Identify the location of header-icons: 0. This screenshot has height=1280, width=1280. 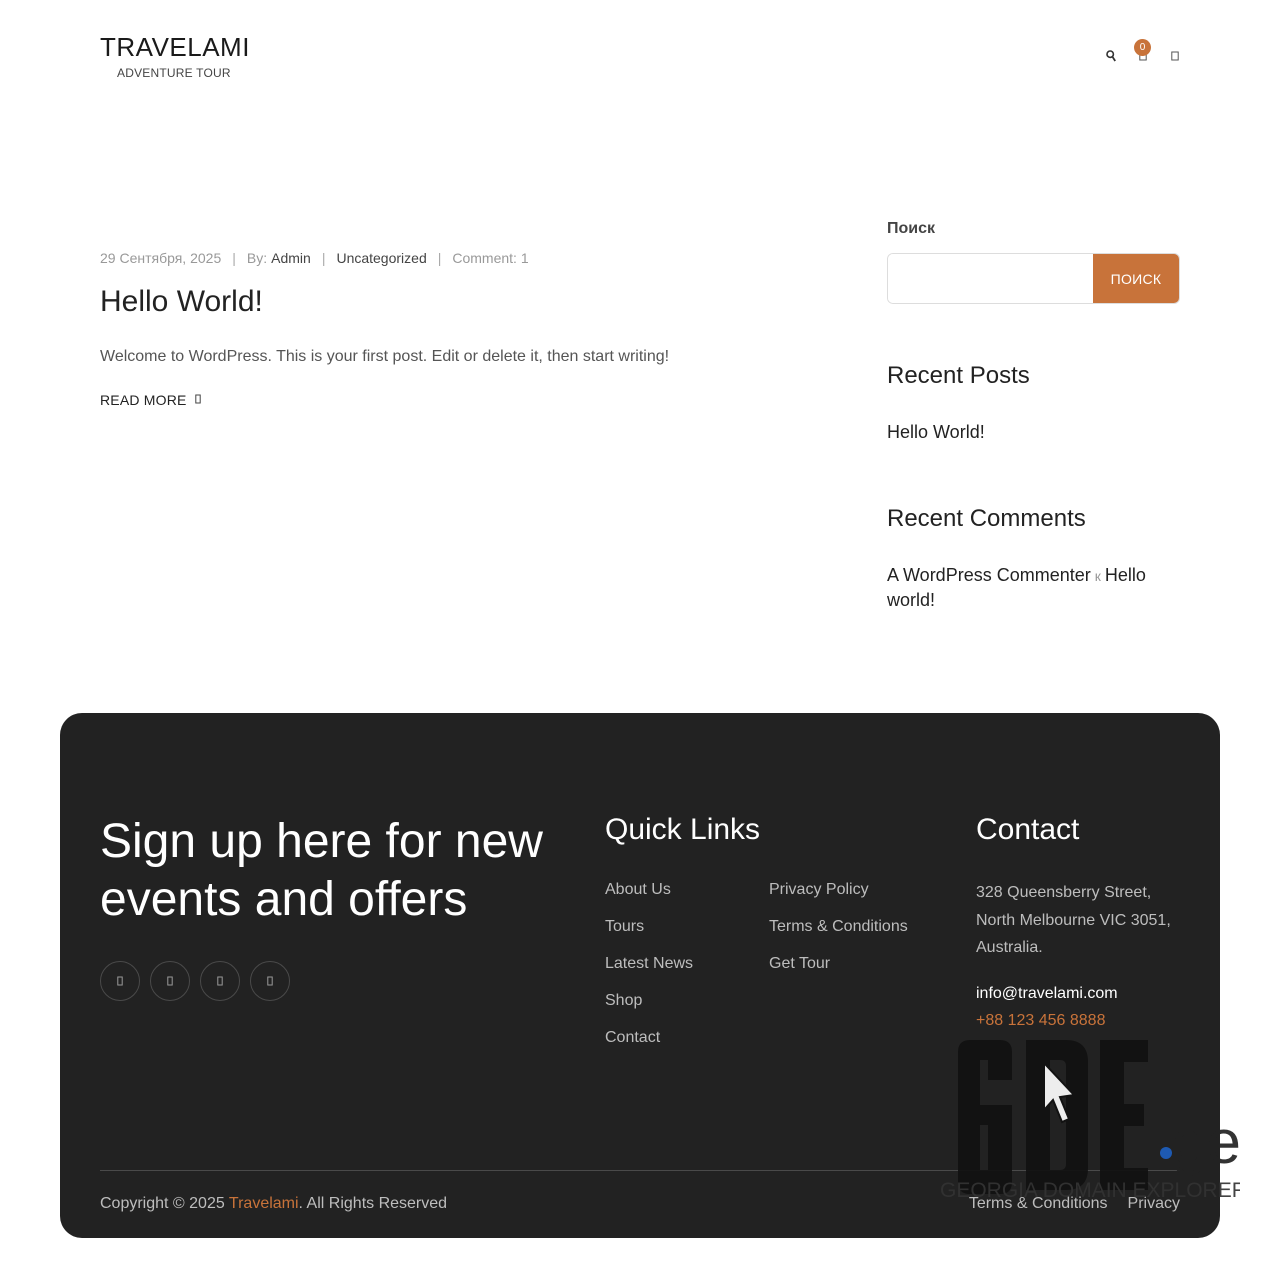
(1143, 51).